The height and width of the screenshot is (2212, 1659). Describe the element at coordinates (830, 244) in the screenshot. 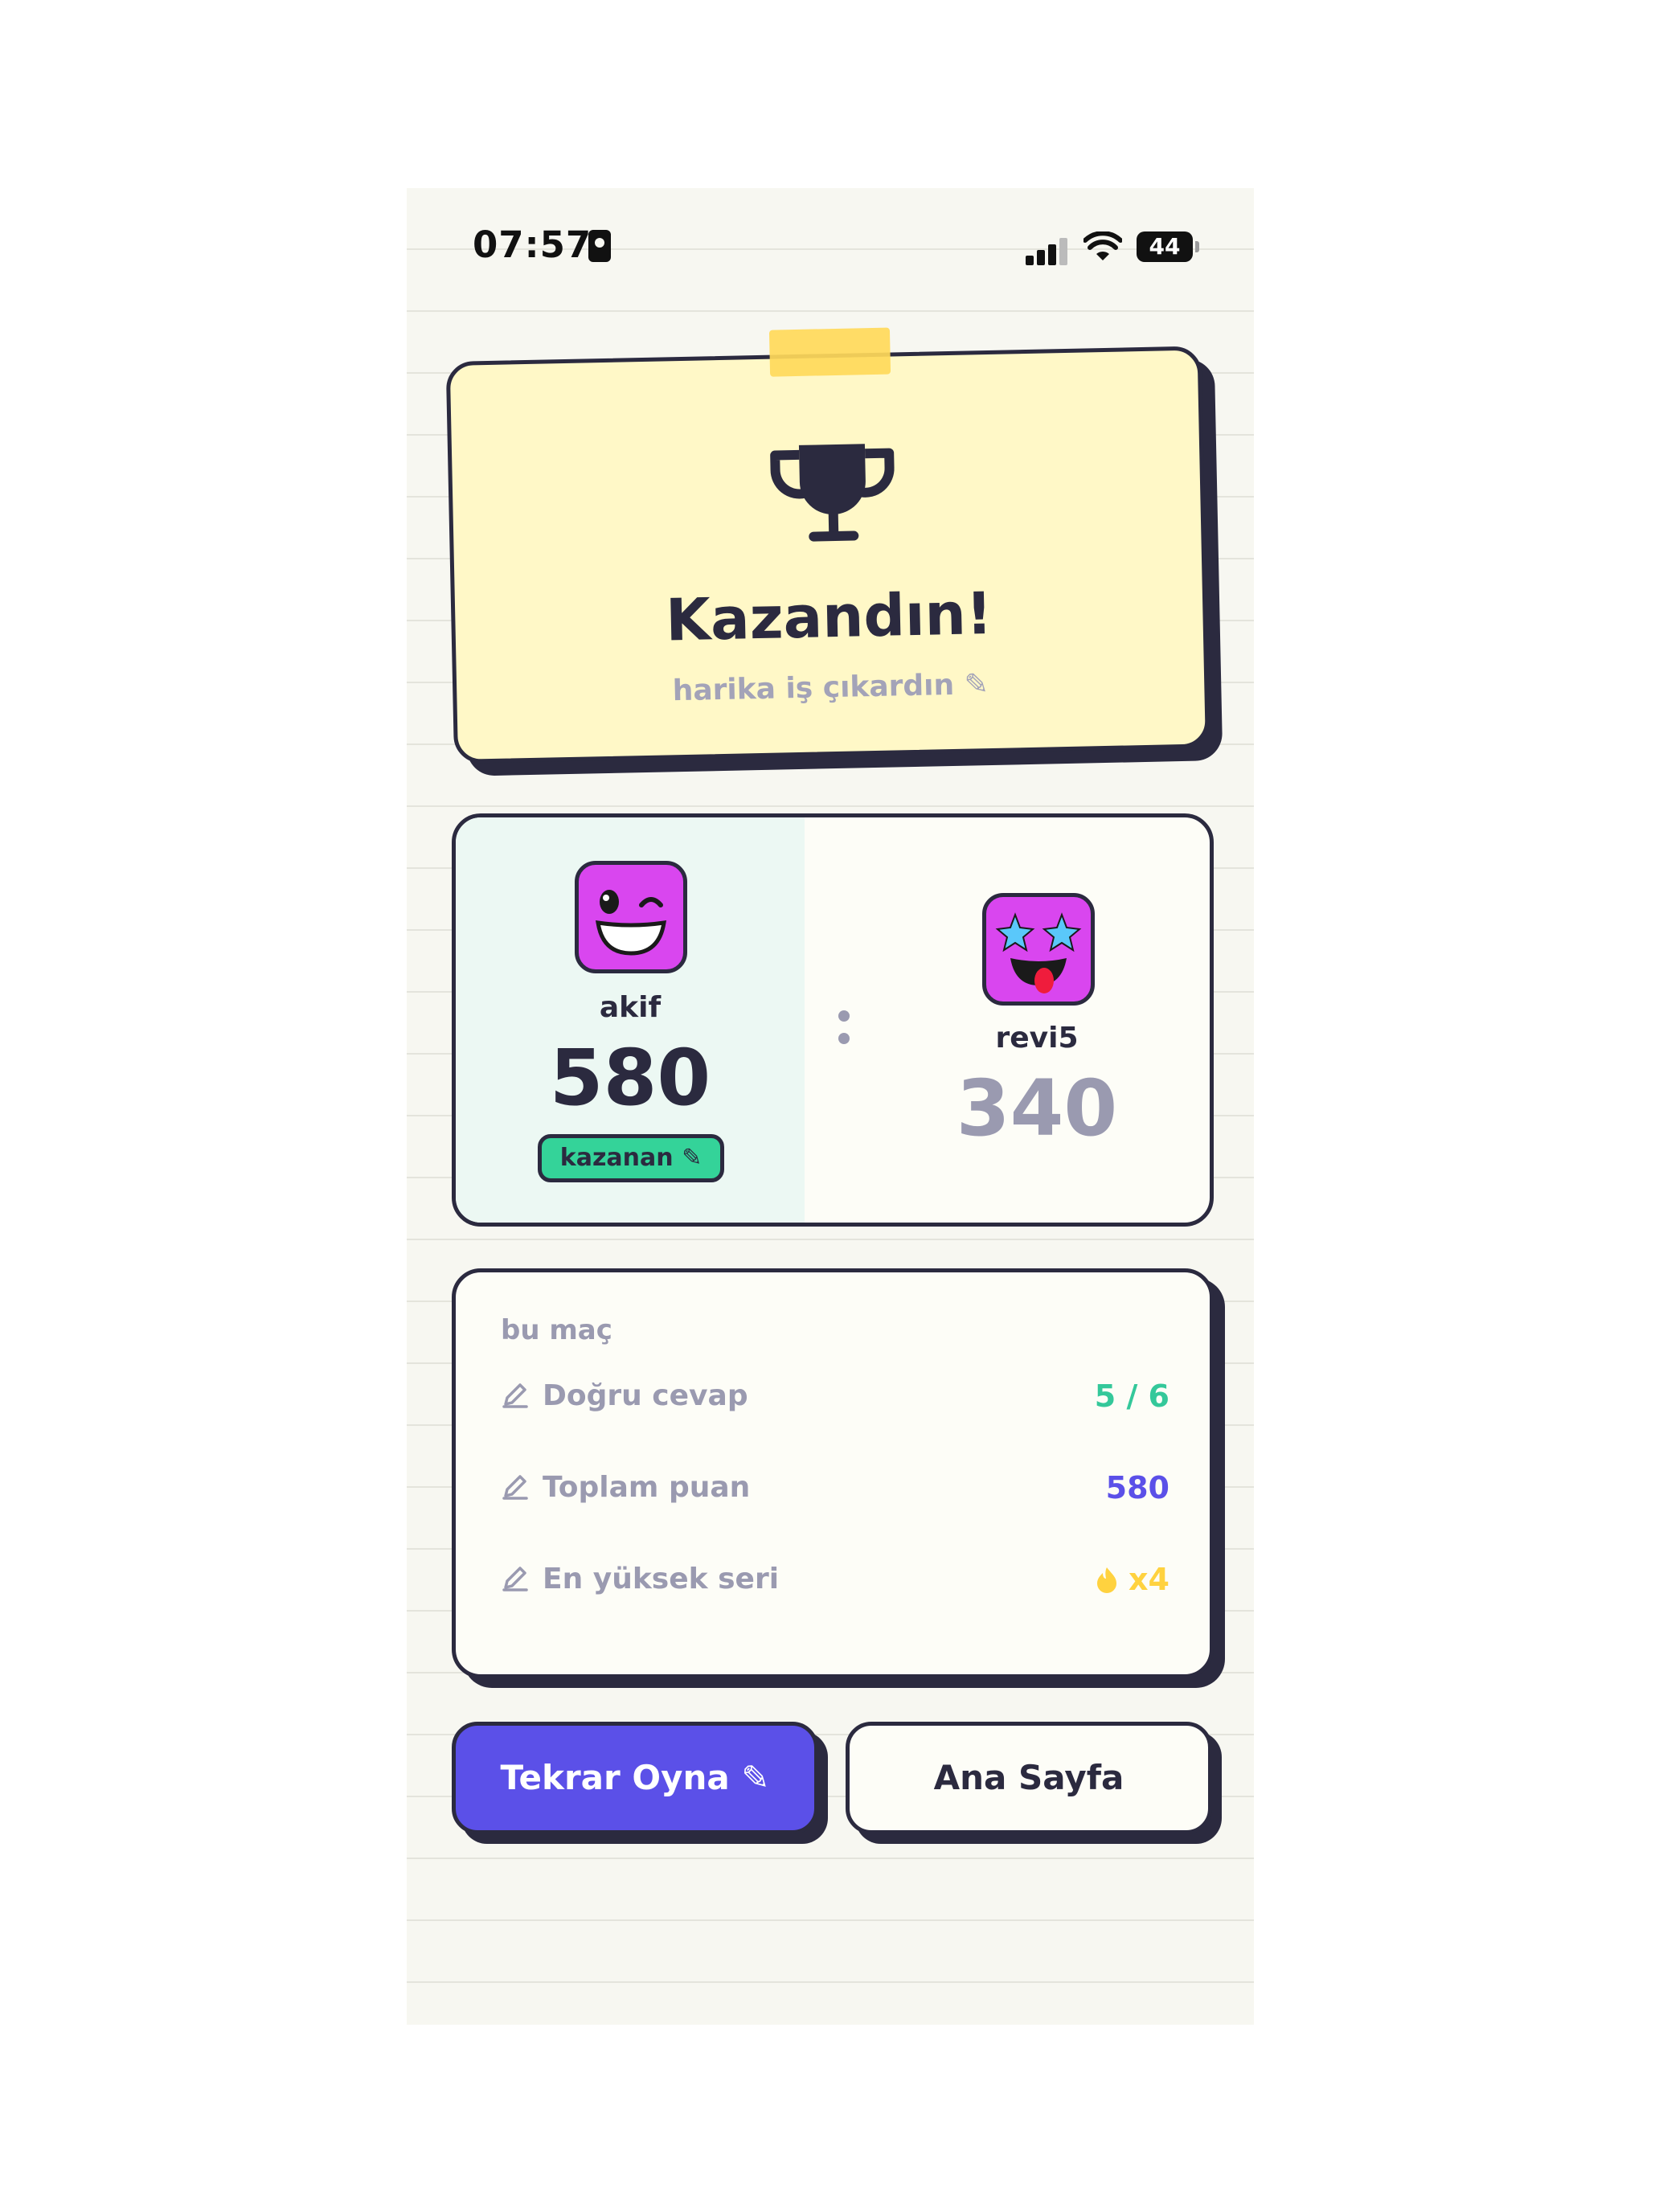

I see `status-bar: 07:57 44` at that location.